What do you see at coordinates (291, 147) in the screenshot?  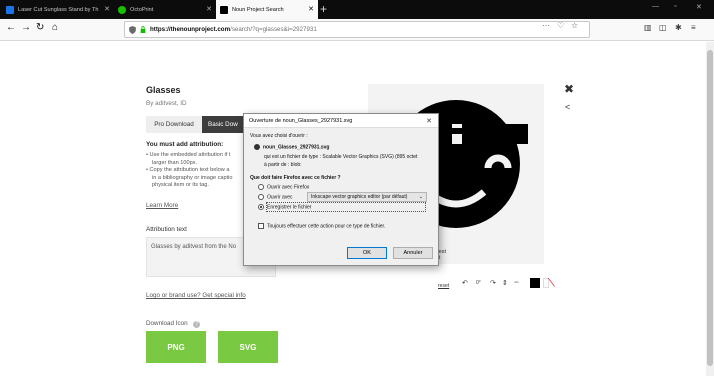 I see `dialog-filename: noun_Glasses_2927931.svg` at bounding box center [291, 147].